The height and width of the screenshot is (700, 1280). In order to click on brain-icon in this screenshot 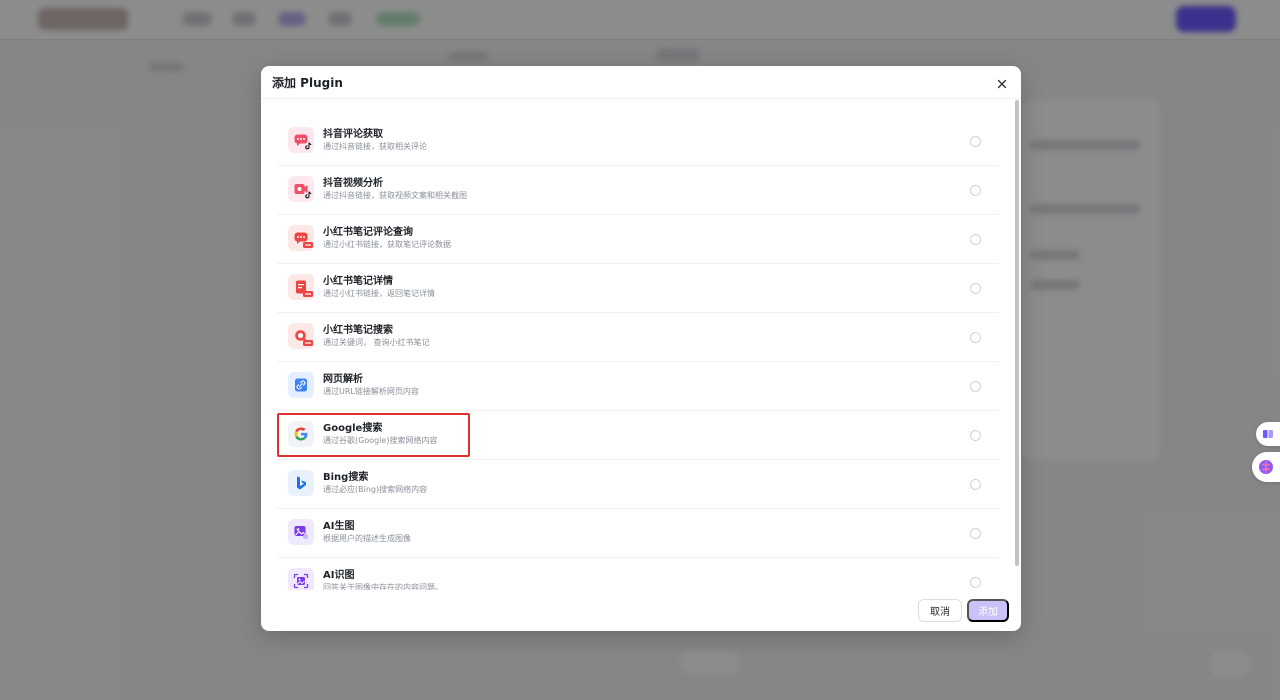, I will do `click(1266, 467)`.